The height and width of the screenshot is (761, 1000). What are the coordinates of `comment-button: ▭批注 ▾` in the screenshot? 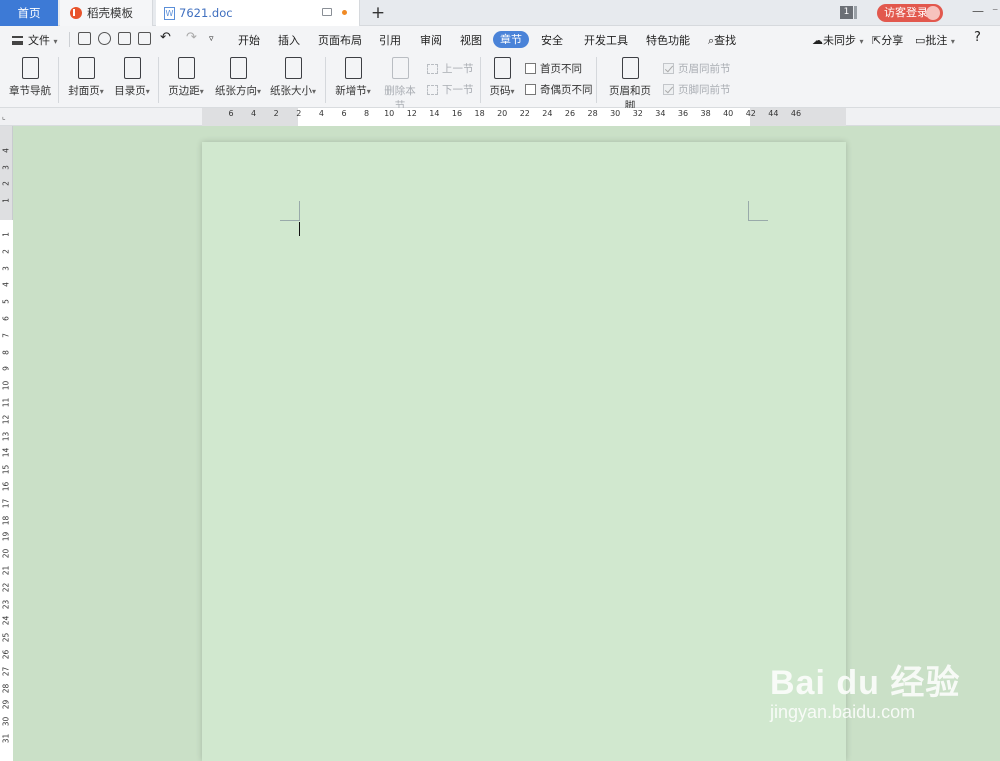 It's located at (935, 40).